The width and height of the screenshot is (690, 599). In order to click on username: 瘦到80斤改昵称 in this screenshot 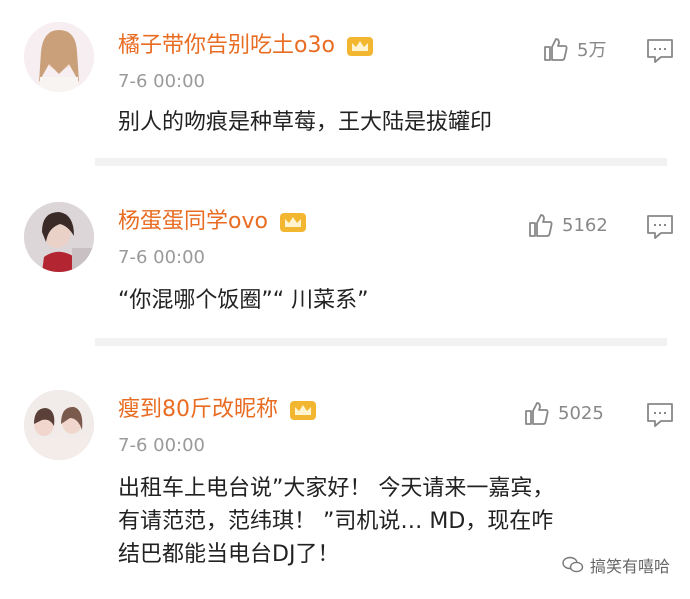, I will do `click(217, 410)`.